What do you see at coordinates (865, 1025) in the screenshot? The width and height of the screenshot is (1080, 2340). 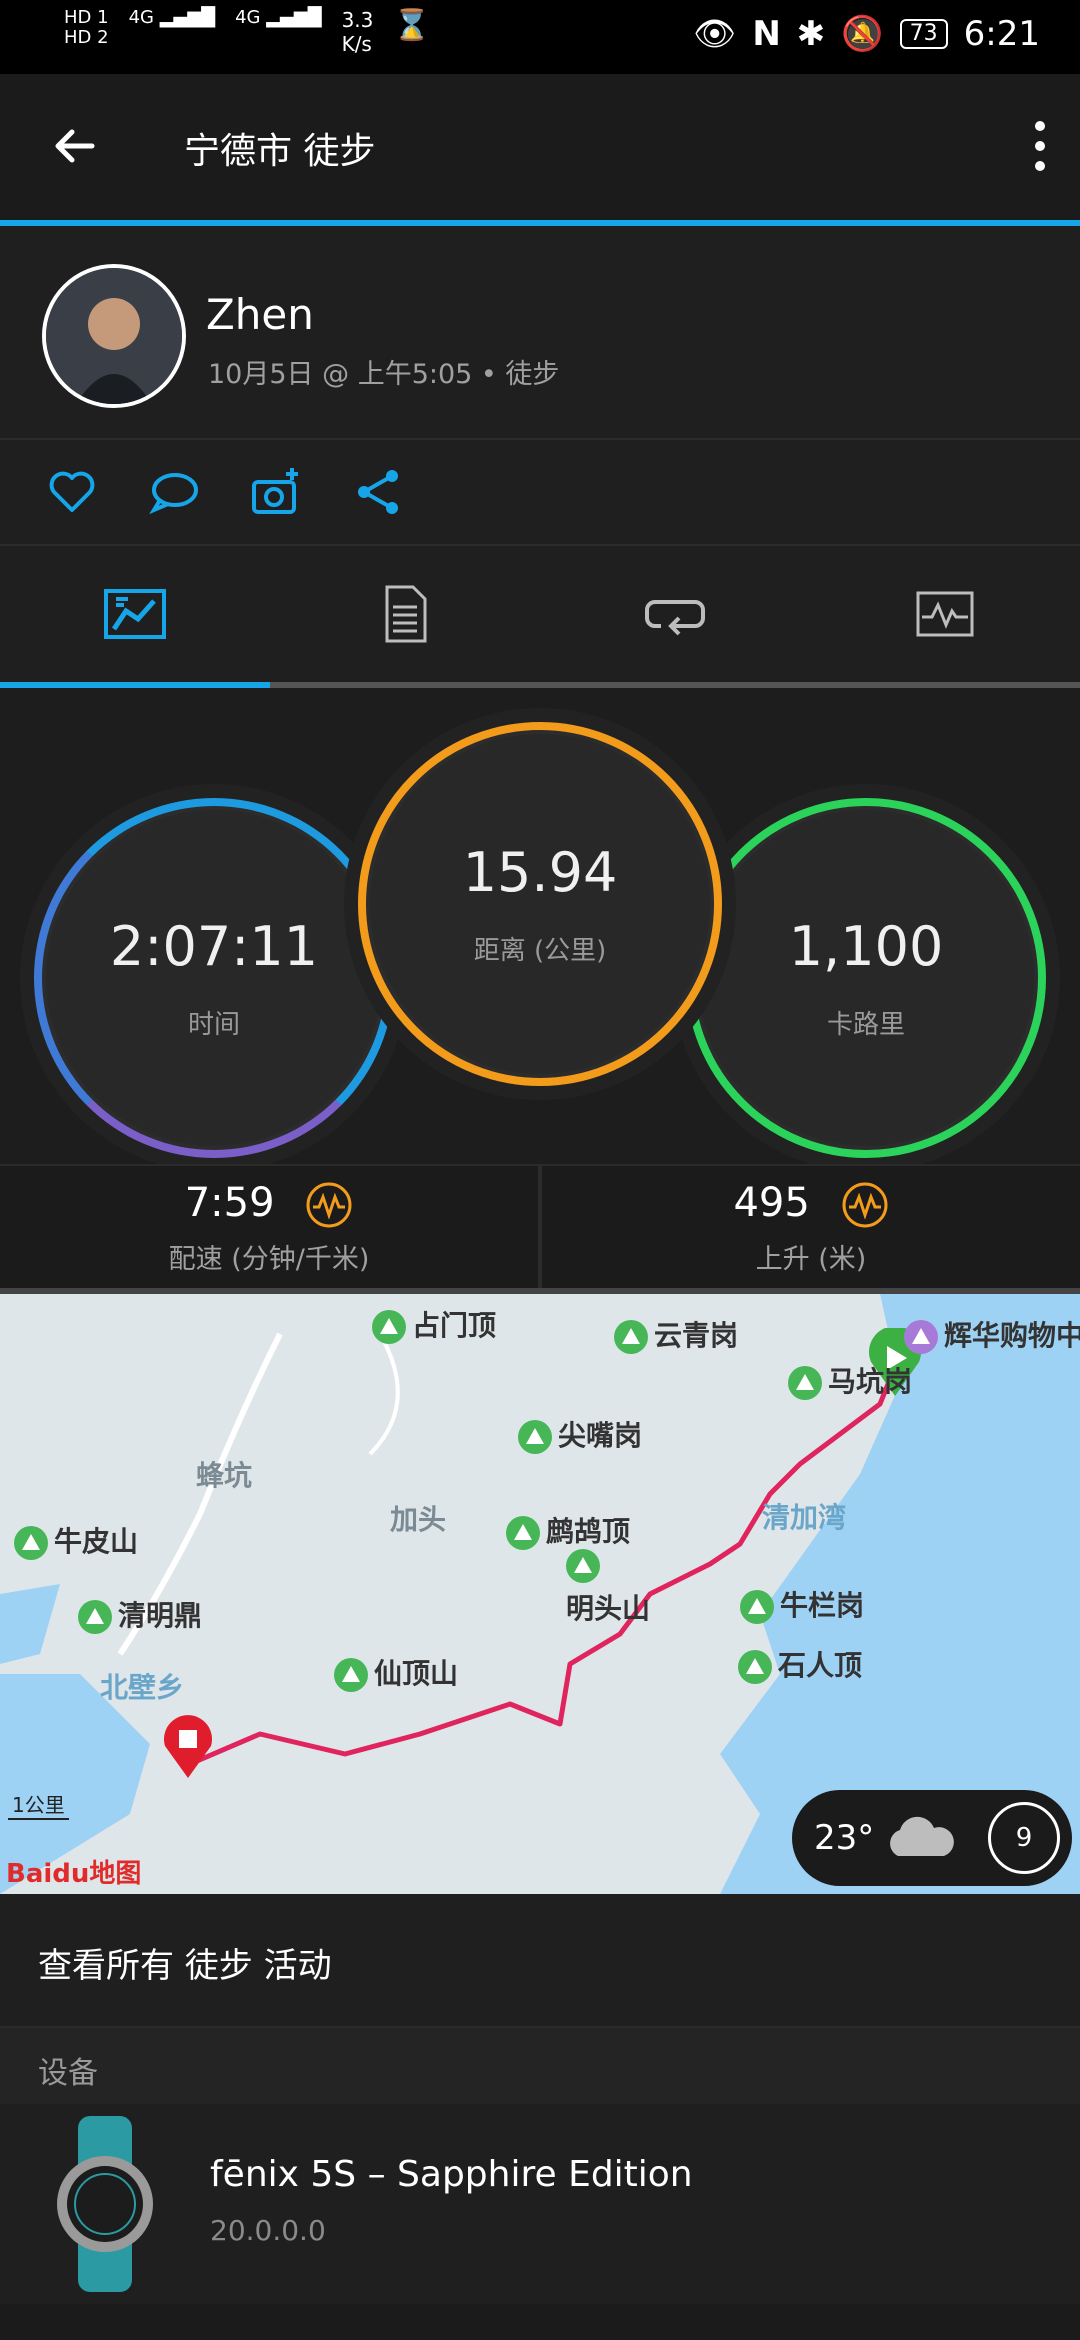 I see `calories-label: 卡路里` at bounding box center [865, 1025].